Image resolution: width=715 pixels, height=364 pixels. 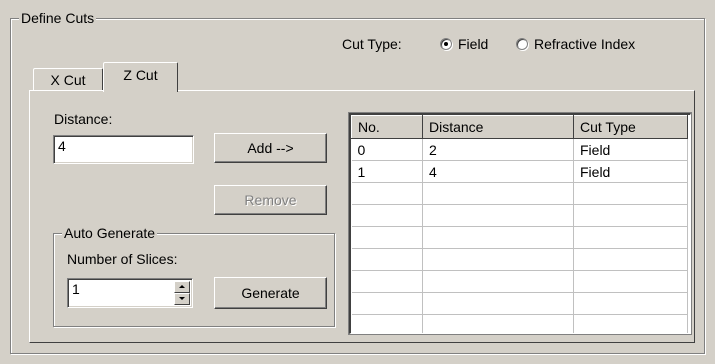 What do you see at coordinates (83, 119) in the screenshot?
I see `distance-label: Distance:` at bounding box center [83, 119].